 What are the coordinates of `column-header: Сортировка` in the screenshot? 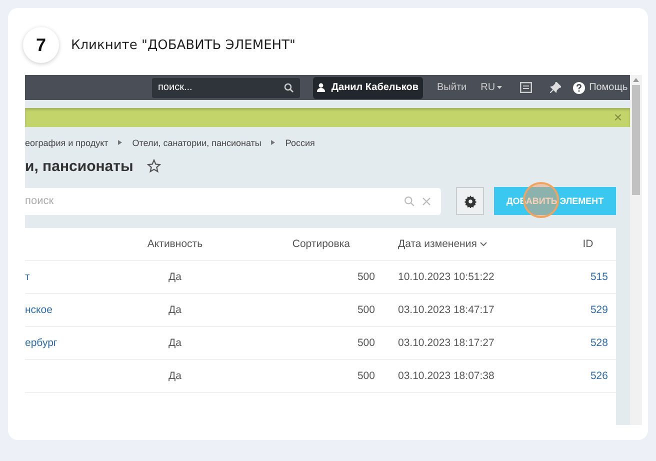 It's located at (310, 244).